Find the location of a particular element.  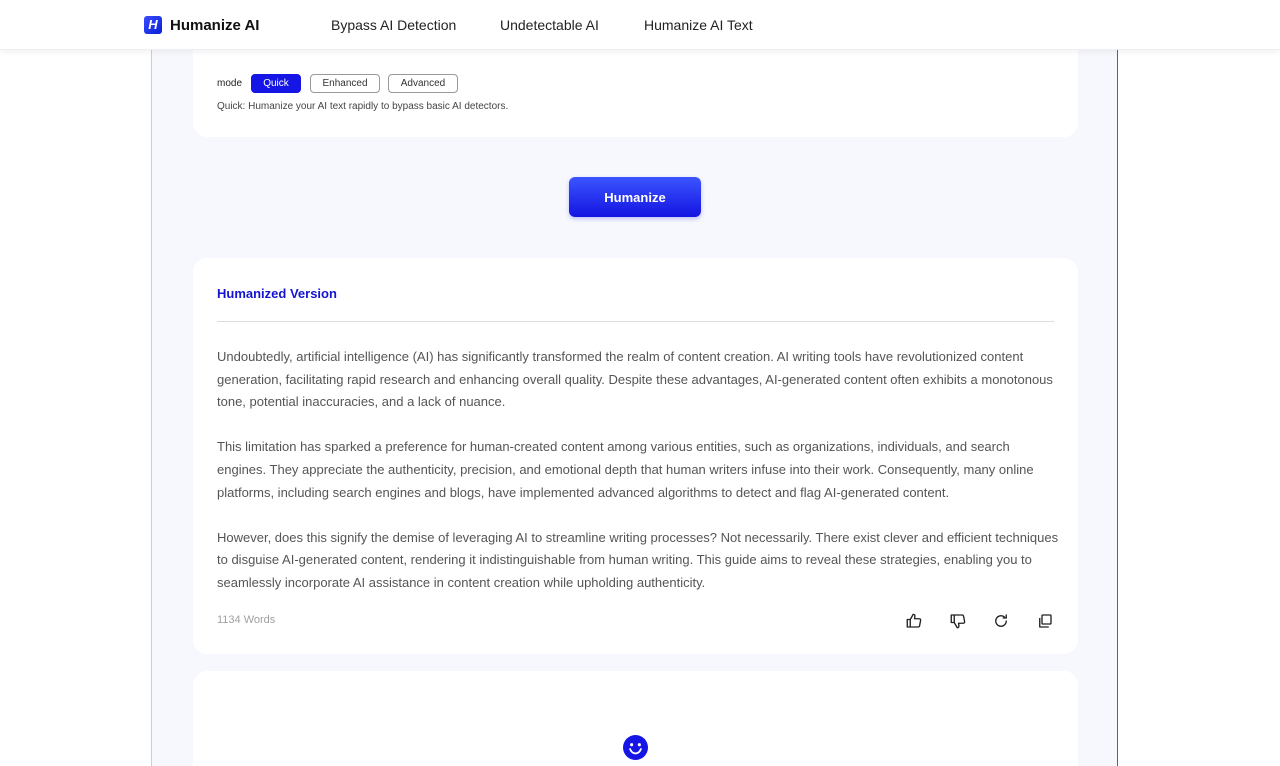

result-title: Humanized Version is located at coordinates (277, 293).